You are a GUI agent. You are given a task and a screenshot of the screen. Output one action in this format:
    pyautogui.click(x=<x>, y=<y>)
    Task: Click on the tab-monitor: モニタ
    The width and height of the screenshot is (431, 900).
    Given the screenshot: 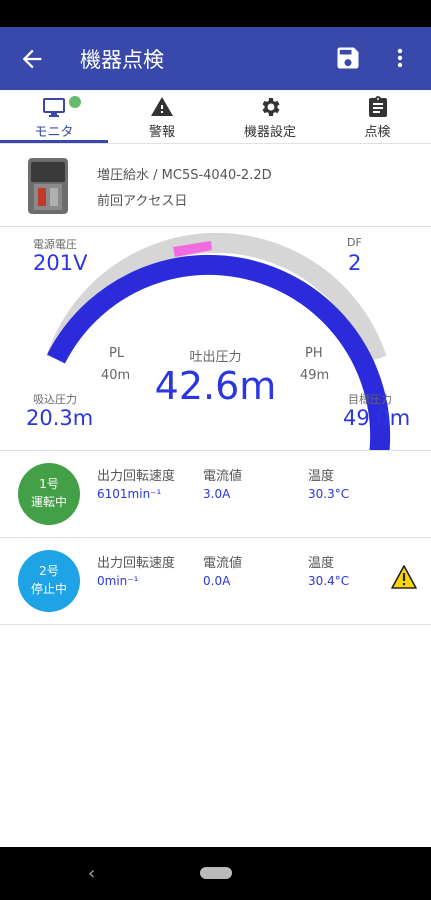 What is the action you would take?
    pyautogui.click(x=54, y=116)
    